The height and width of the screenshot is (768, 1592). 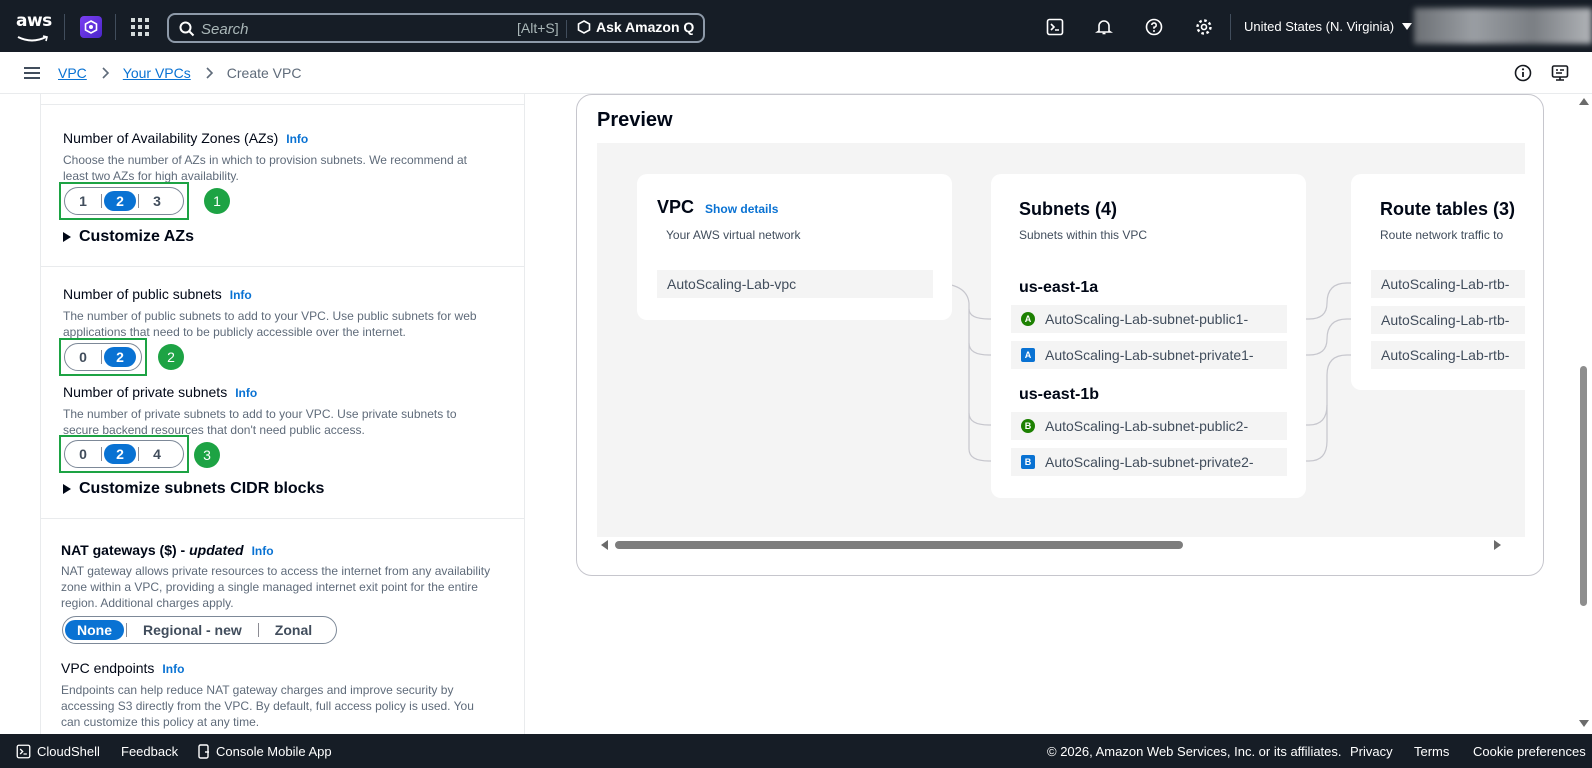 What do you see at coordinates (1059, 394) in the screenshot?
I see `az-label-us-east-1b: us-east-1b` at bounding box center [1059, 394].